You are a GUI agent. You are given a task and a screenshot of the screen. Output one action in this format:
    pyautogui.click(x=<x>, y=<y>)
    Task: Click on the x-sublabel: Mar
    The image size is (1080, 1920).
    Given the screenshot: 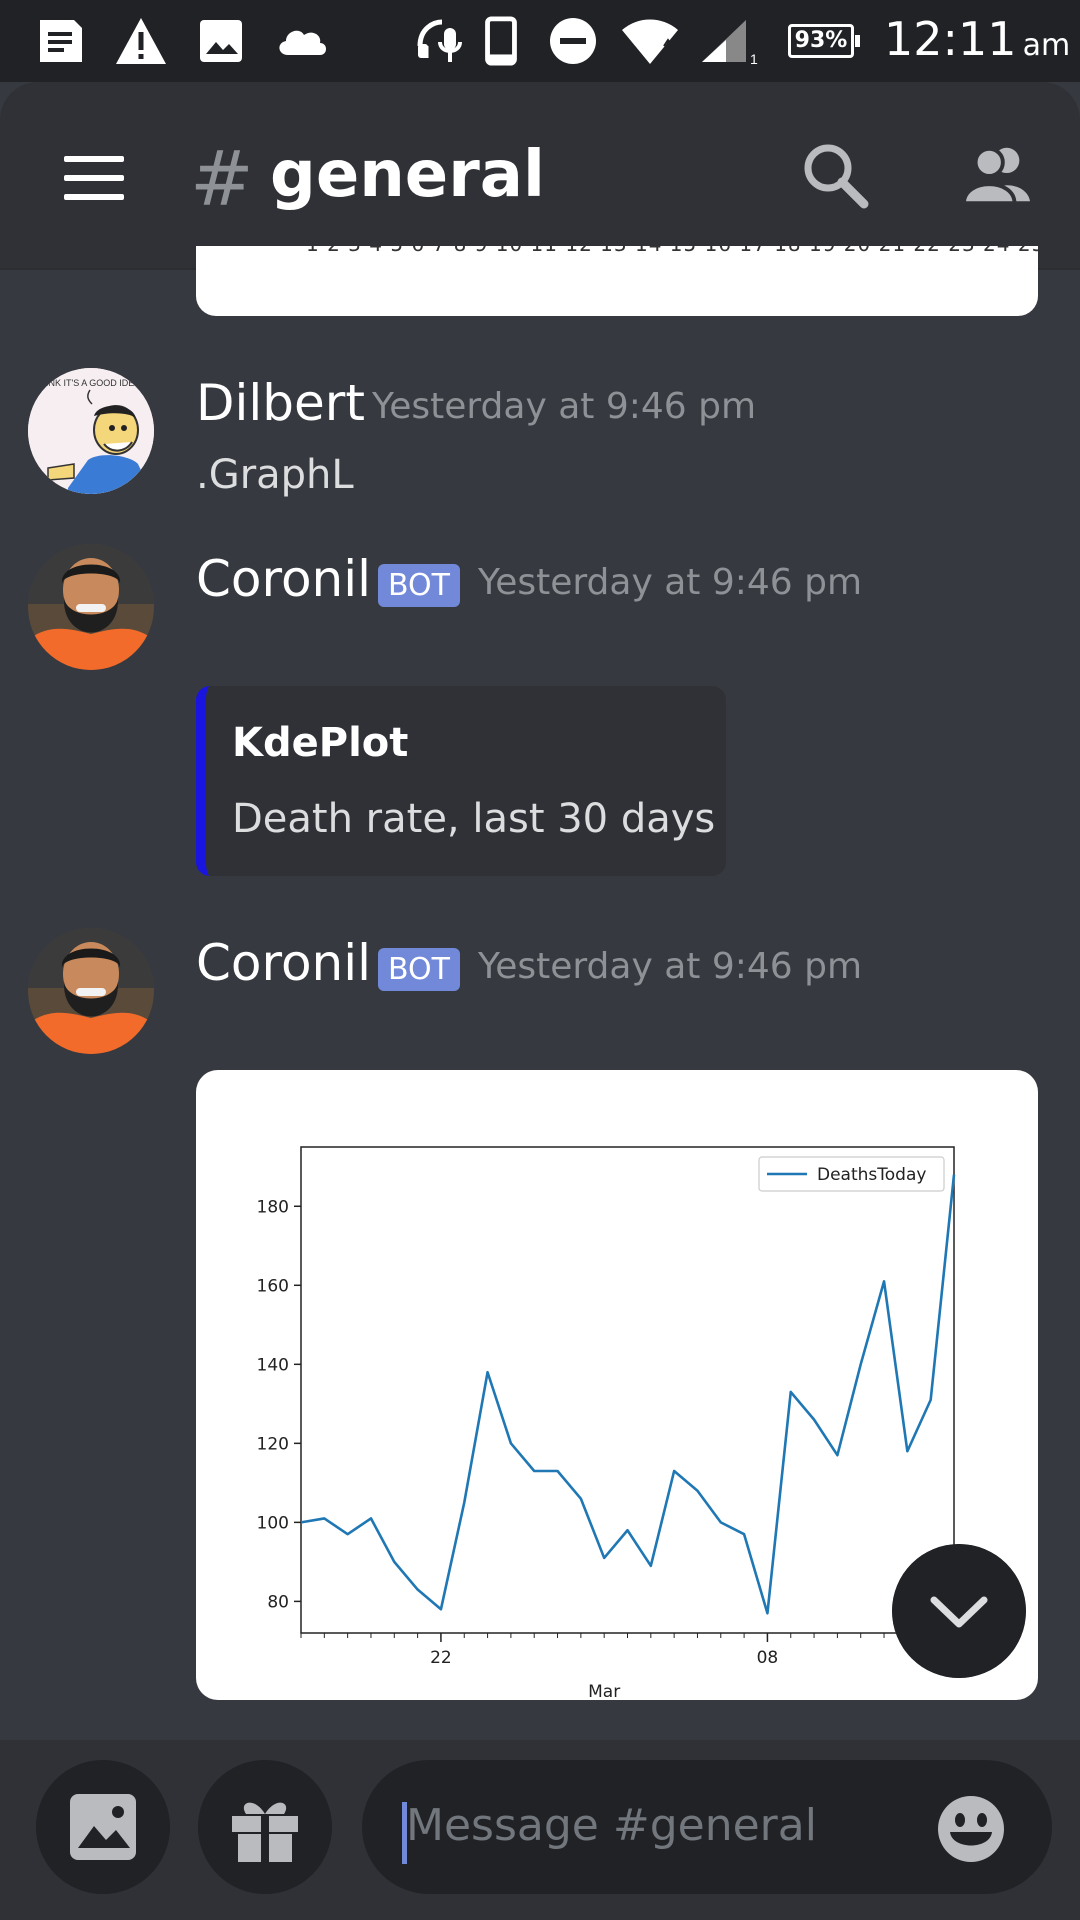 What is the action you would take?
    pyautogui.click(x=604, y=1691)
    